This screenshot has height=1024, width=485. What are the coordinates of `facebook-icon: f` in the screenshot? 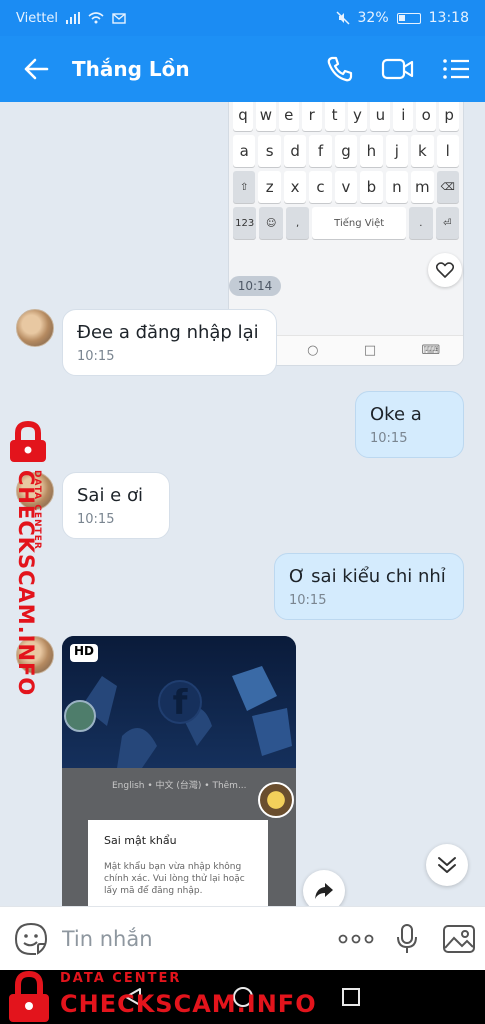 It's located at (180, 702).